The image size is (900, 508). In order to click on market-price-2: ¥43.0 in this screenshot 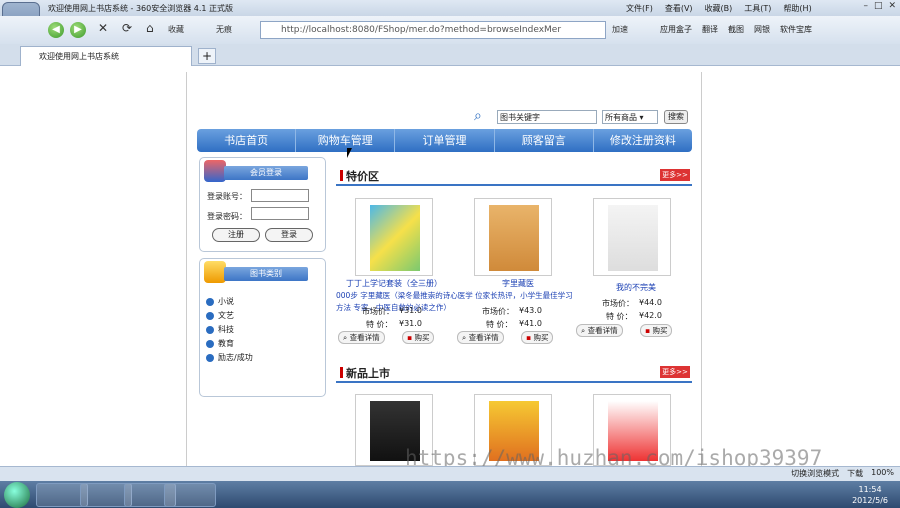, I will do `click(530, 310)`.